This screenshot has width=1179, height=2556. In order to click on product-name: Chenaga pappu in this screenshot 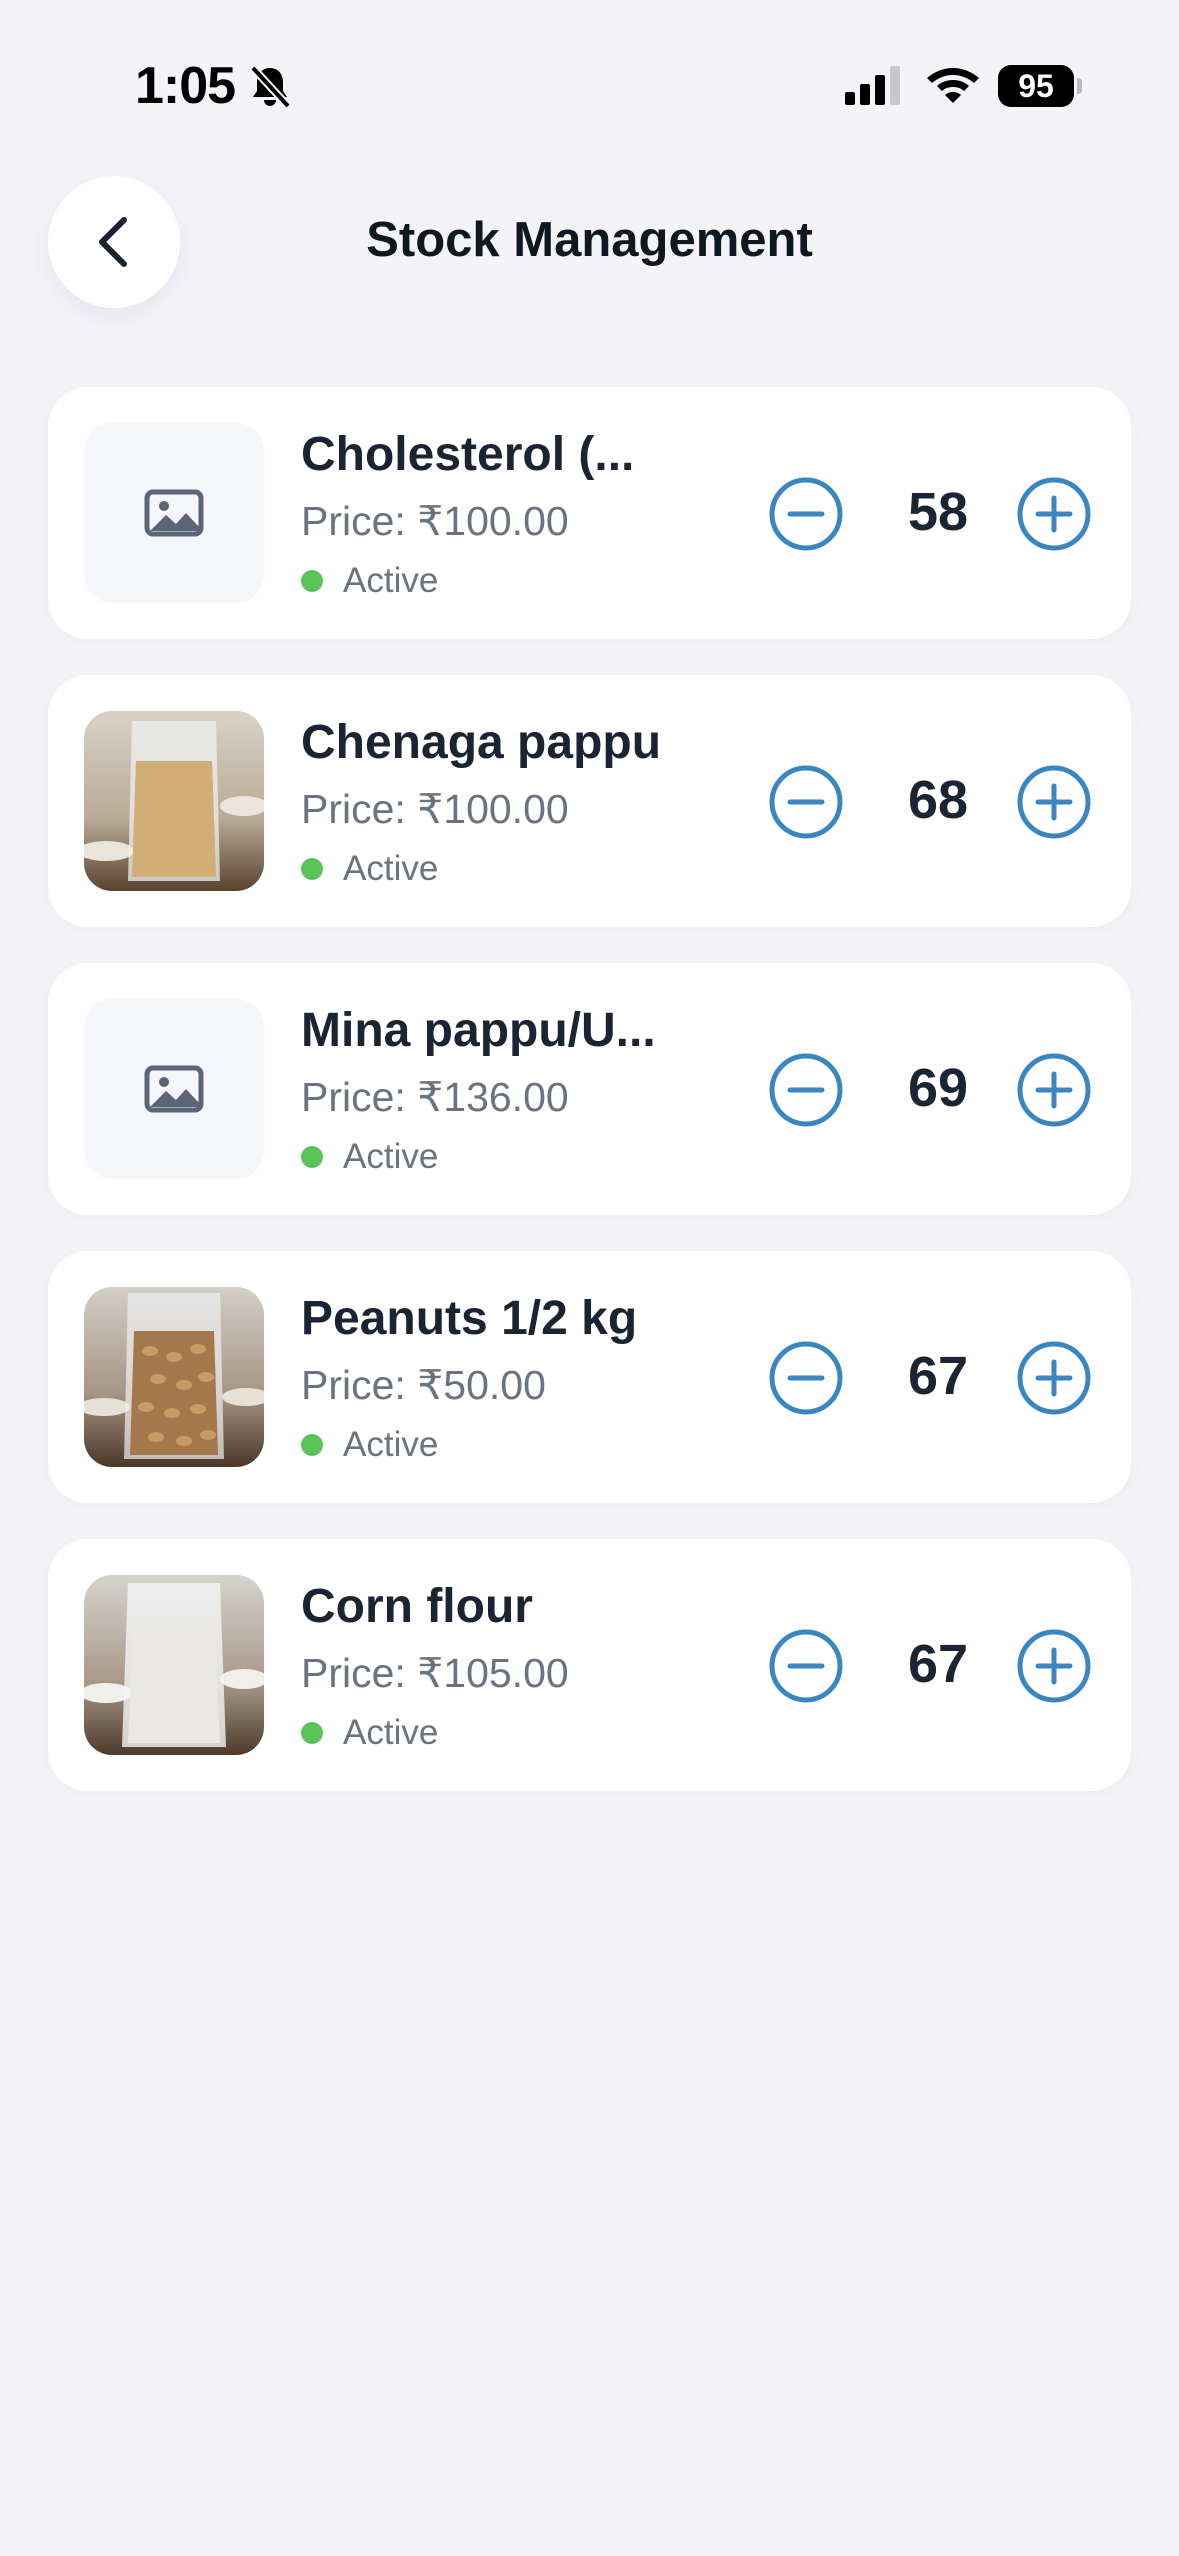, I will do `click(481, 742)`.